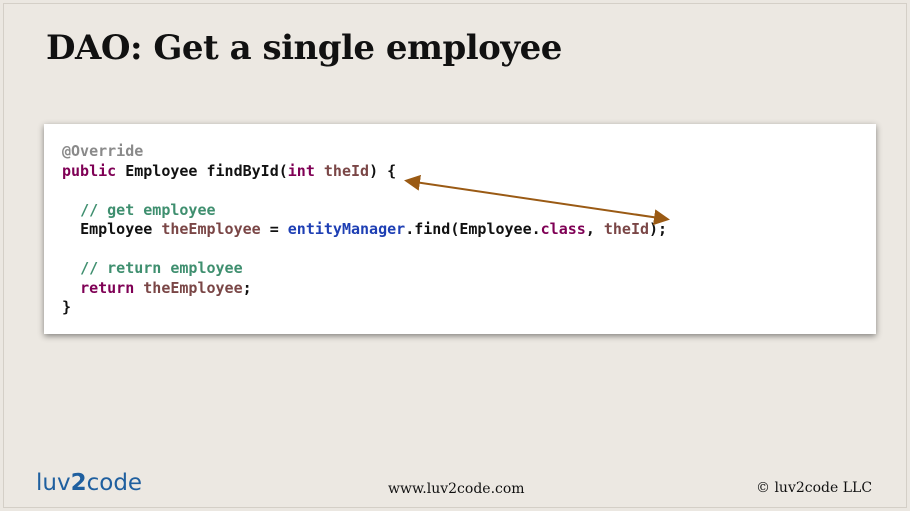 This screenshot has height=511, width=910. What do you see at coordinates (563, 229) in the screenshot?
I see `code-keyword: class` at bounding box center [563, 229].